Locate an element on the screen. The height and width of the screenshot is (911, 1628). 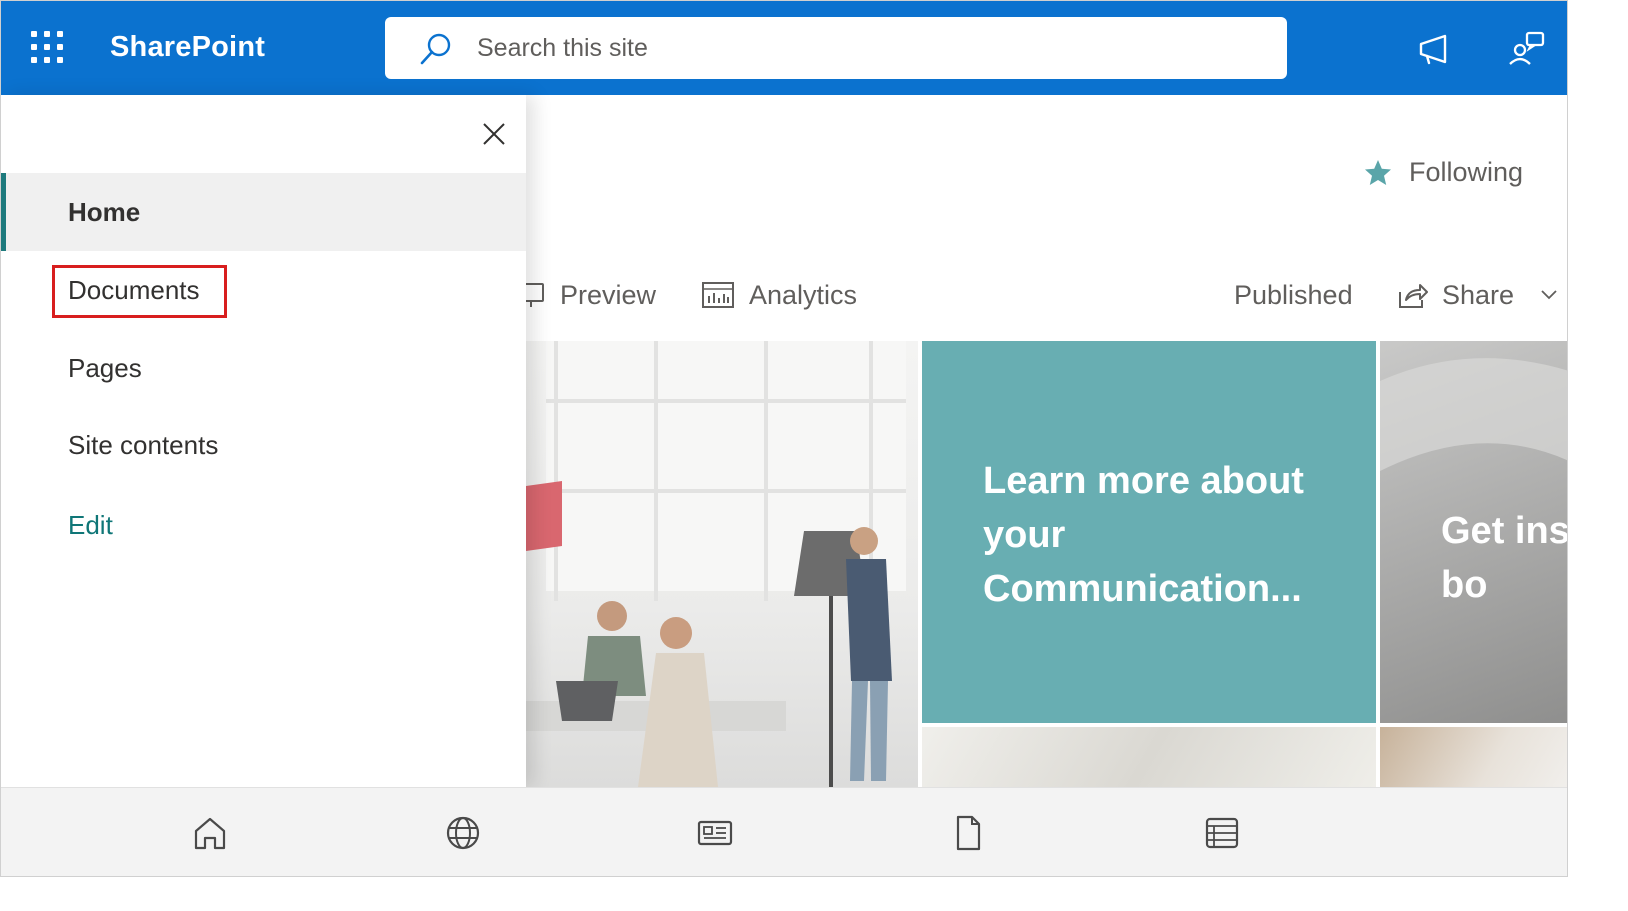
analytics-button: Analytics is located at coordinates (779, 295).